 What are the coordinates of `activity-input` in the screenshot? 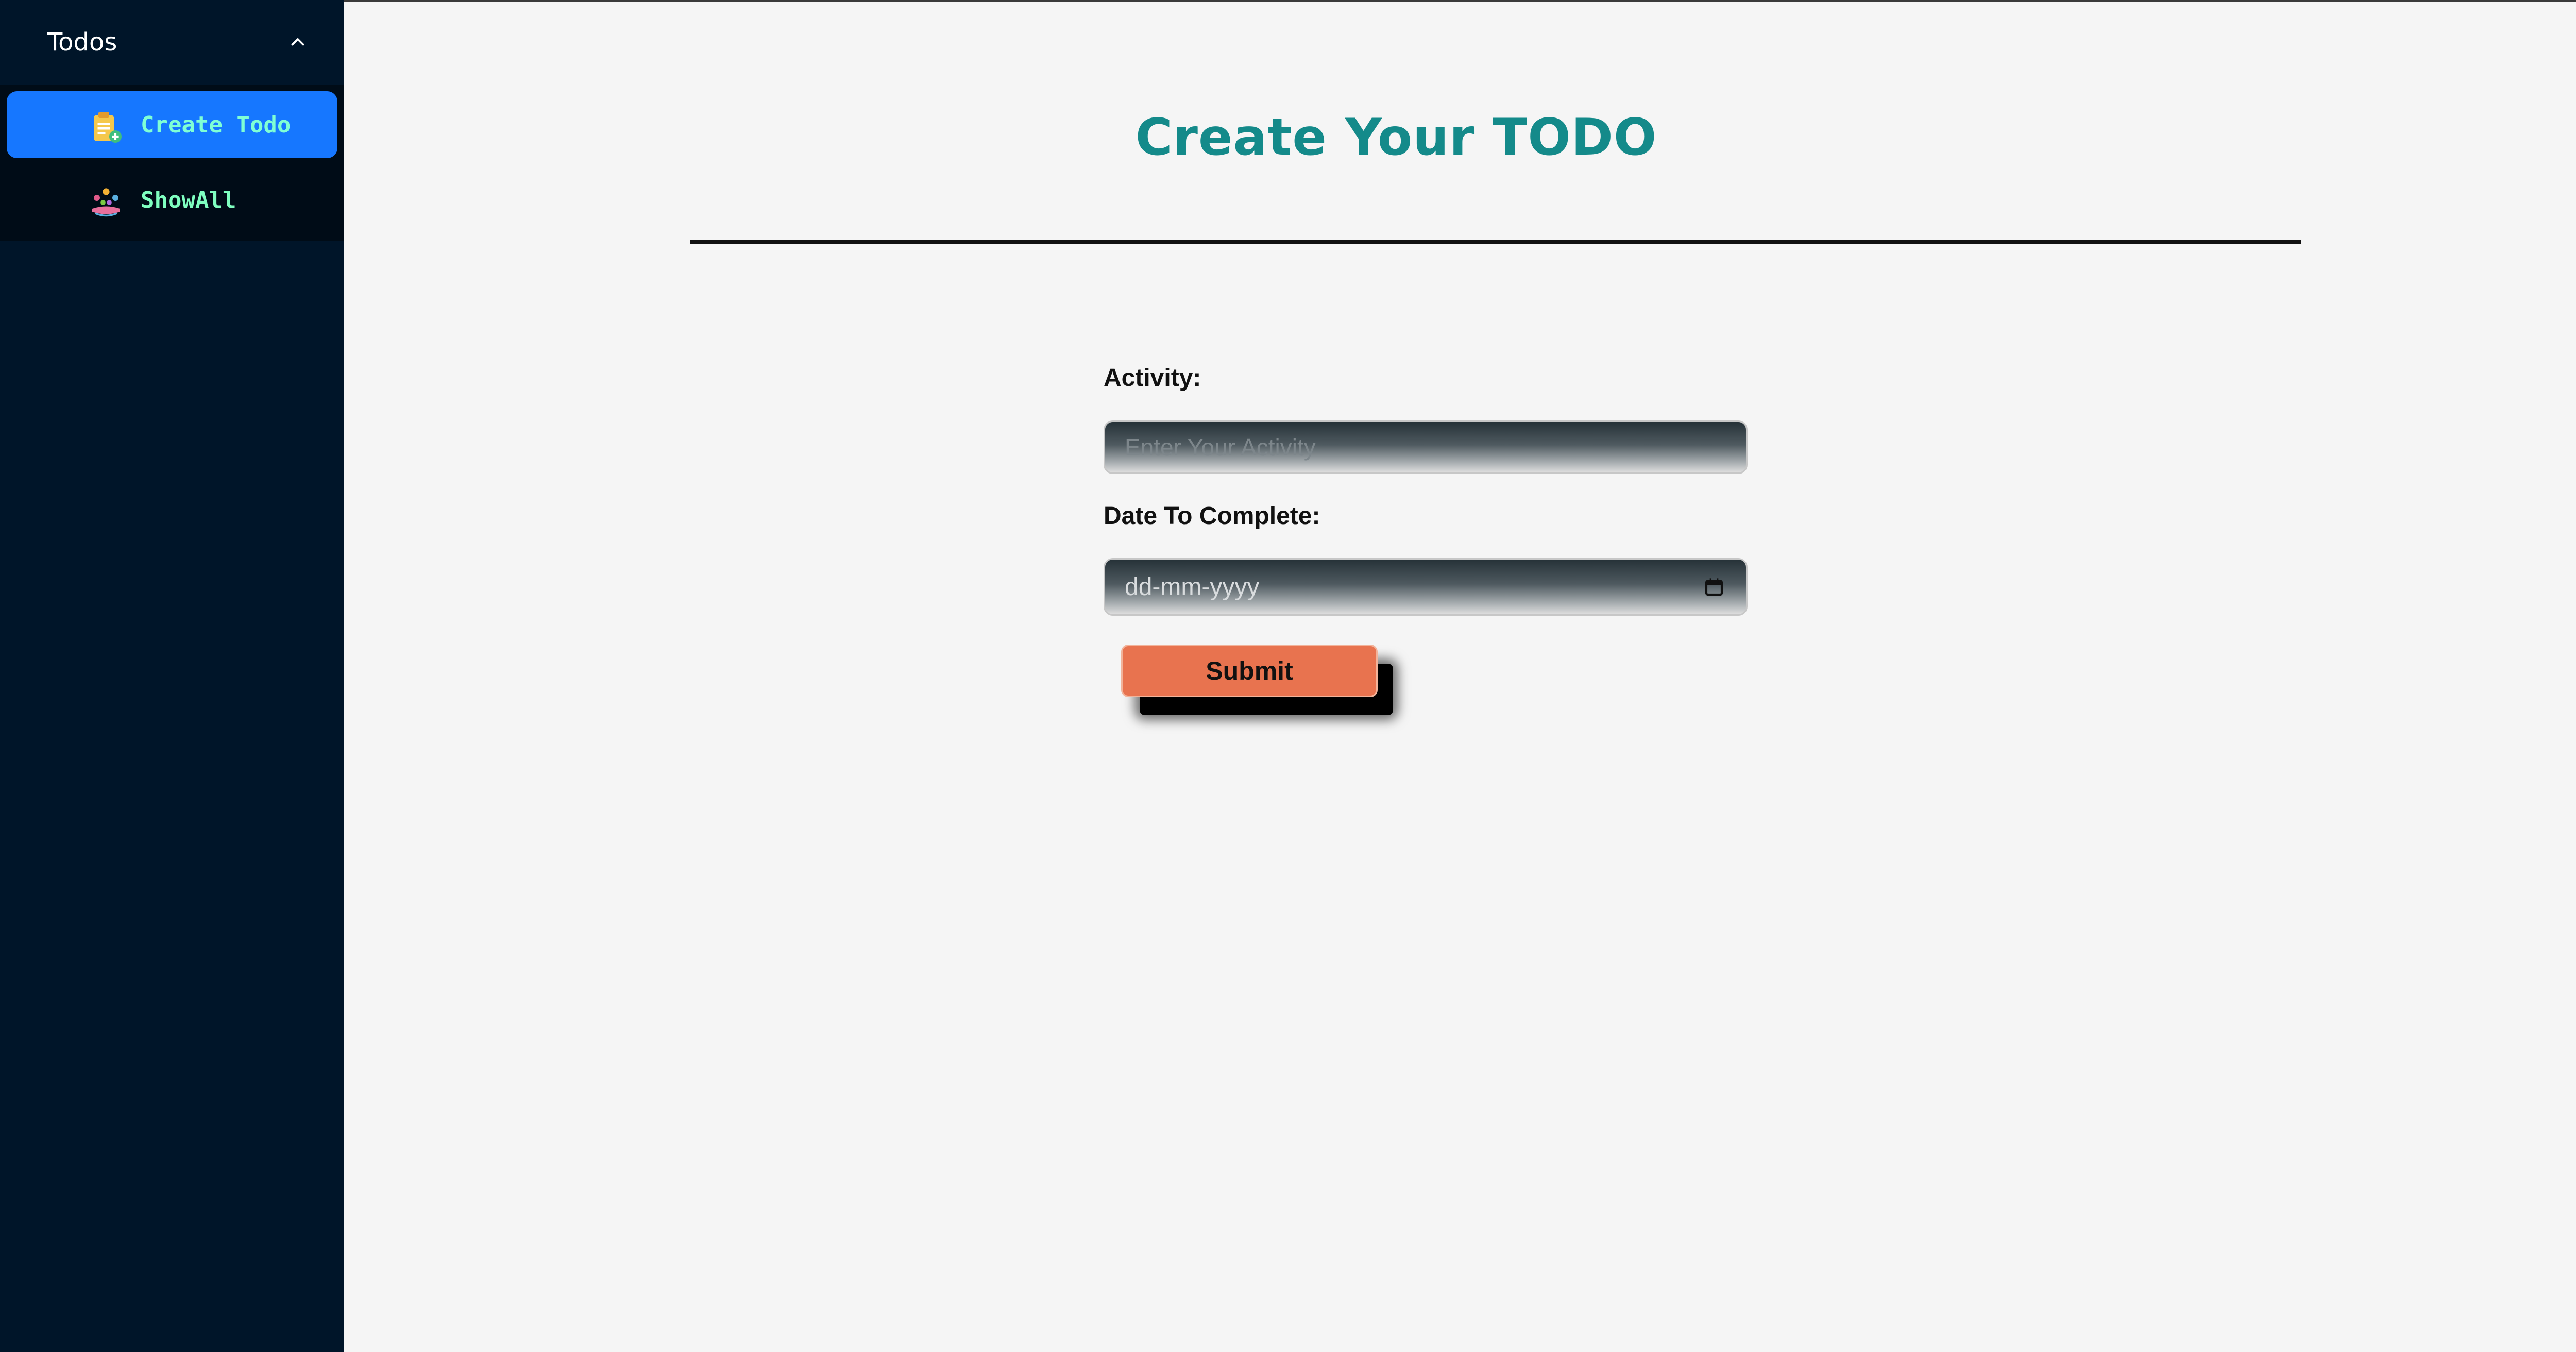 It's located at (1426, 447).